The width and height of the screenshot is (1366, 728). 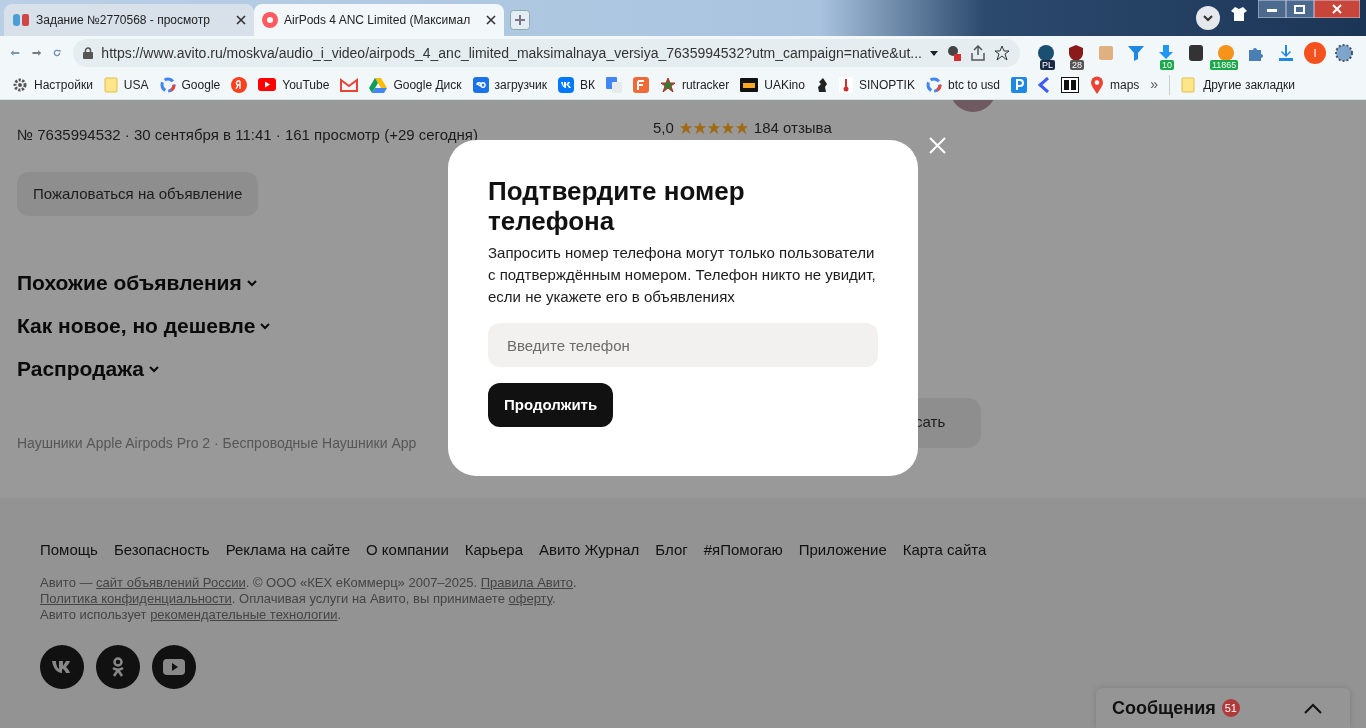 I want to click on reviews-count: 184 отзыва, so click(x=792, y=128).